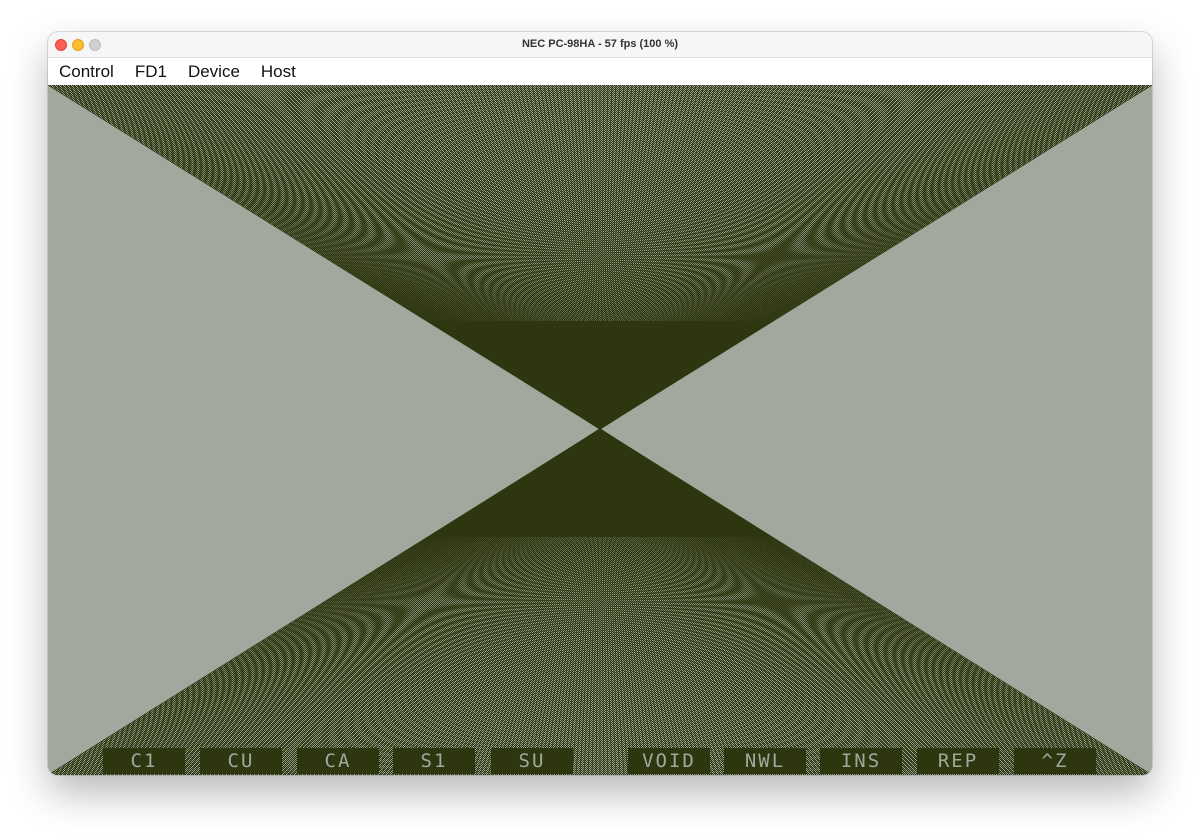 The width and height of the screenshot is (1200, 839). I want to click on fkey-su: SU, so click(532, 761).